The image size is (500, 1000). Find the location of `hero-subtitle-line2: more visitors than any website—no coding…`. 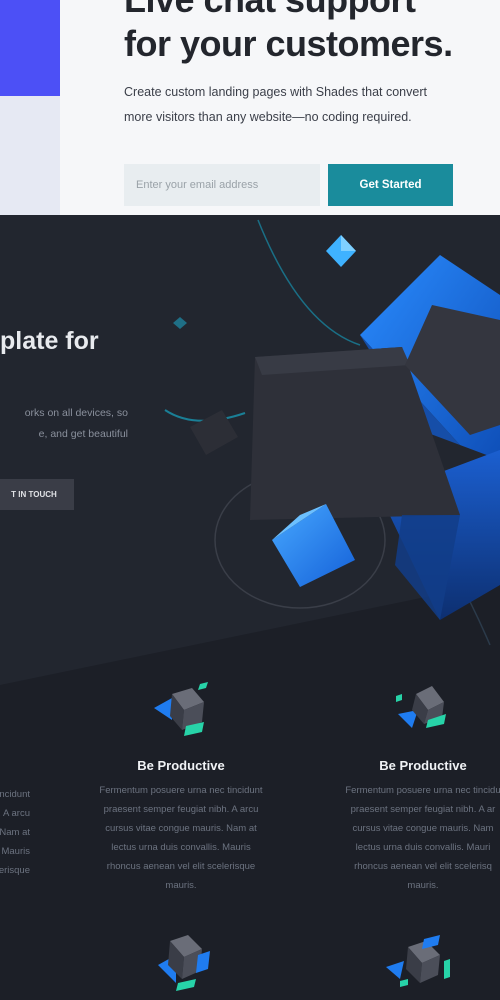

hero-subtitle-line2: more visitors than any website—no coding… is located at coordinates (268, 117).